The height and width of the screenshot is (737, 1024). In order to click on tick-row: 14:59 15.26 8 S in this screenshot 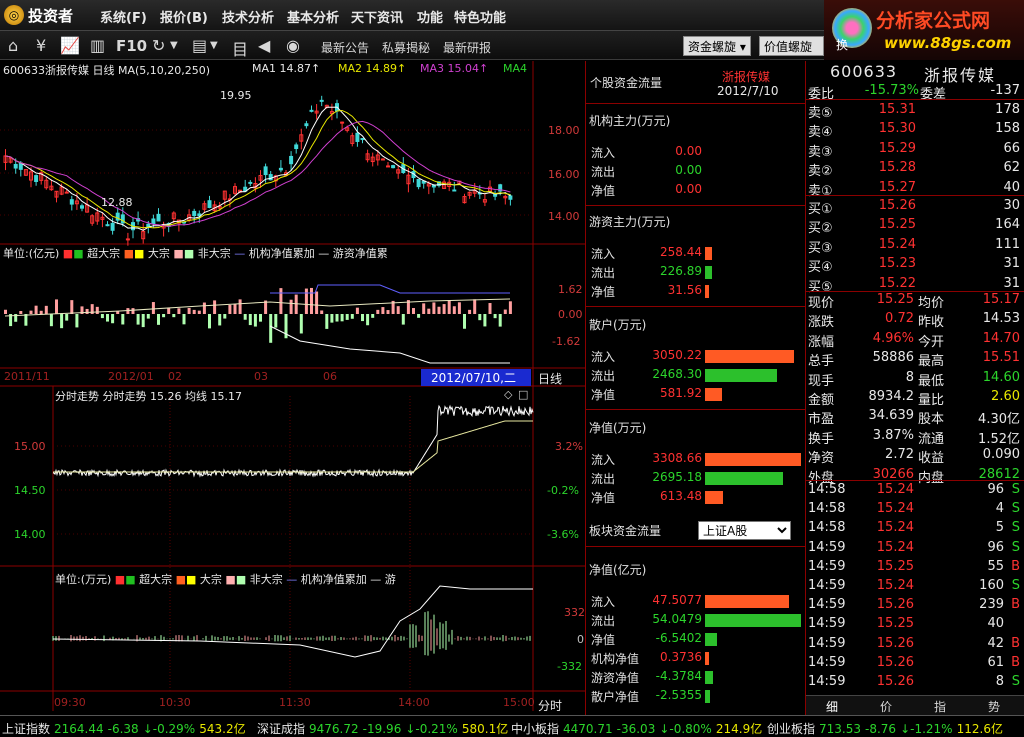, I will do `click(915, 682)`.